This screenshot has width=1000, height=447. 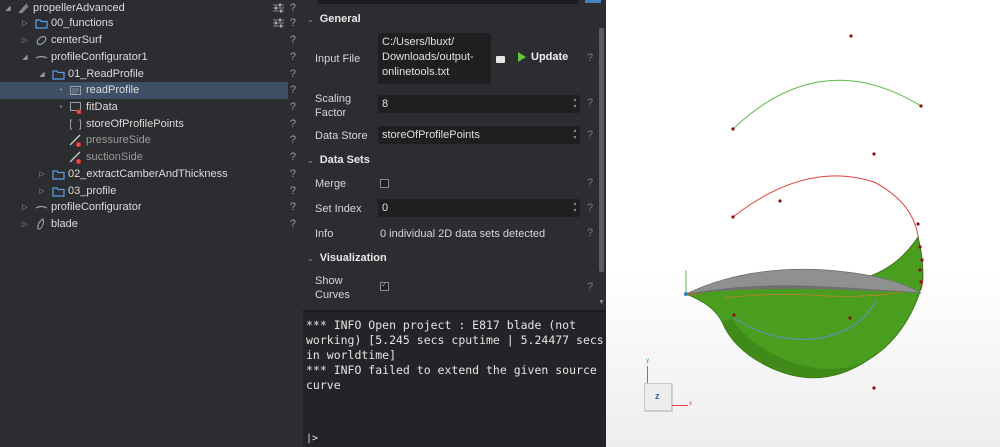 What do you see at coordinates (113, 90) in the screenshot?
I see `tree-item-label: readProfile` at bounding box center [113, 90].